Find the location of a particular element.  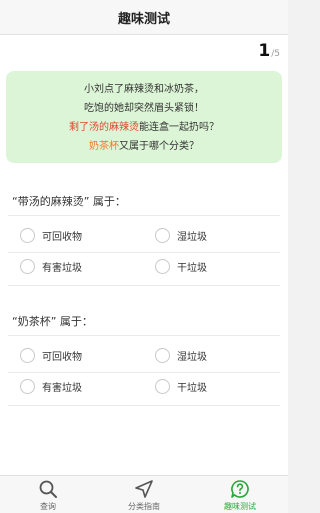

story-line-3: 剩了汤的麻辣烫能连盒一起扔吗？ is located at coordinates (144, 127).